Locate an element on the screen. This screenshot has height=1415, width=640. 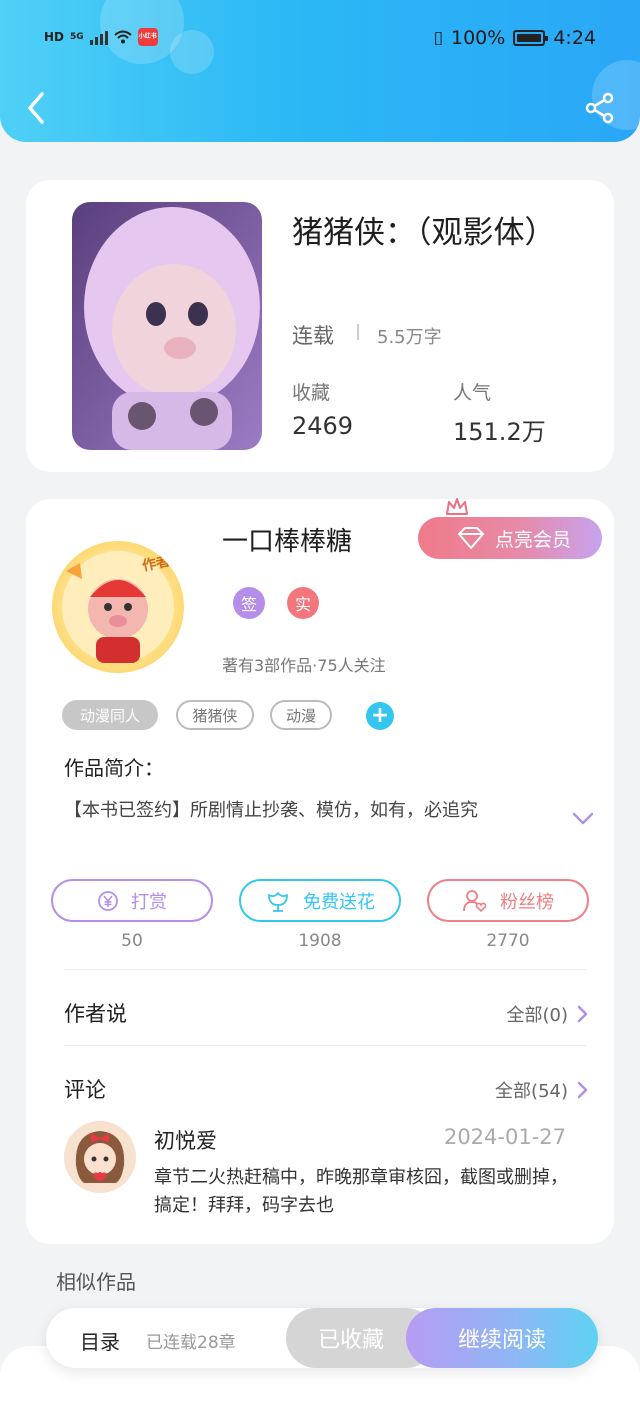
author-avatar: 作者 is located at coordinates (118, 607).